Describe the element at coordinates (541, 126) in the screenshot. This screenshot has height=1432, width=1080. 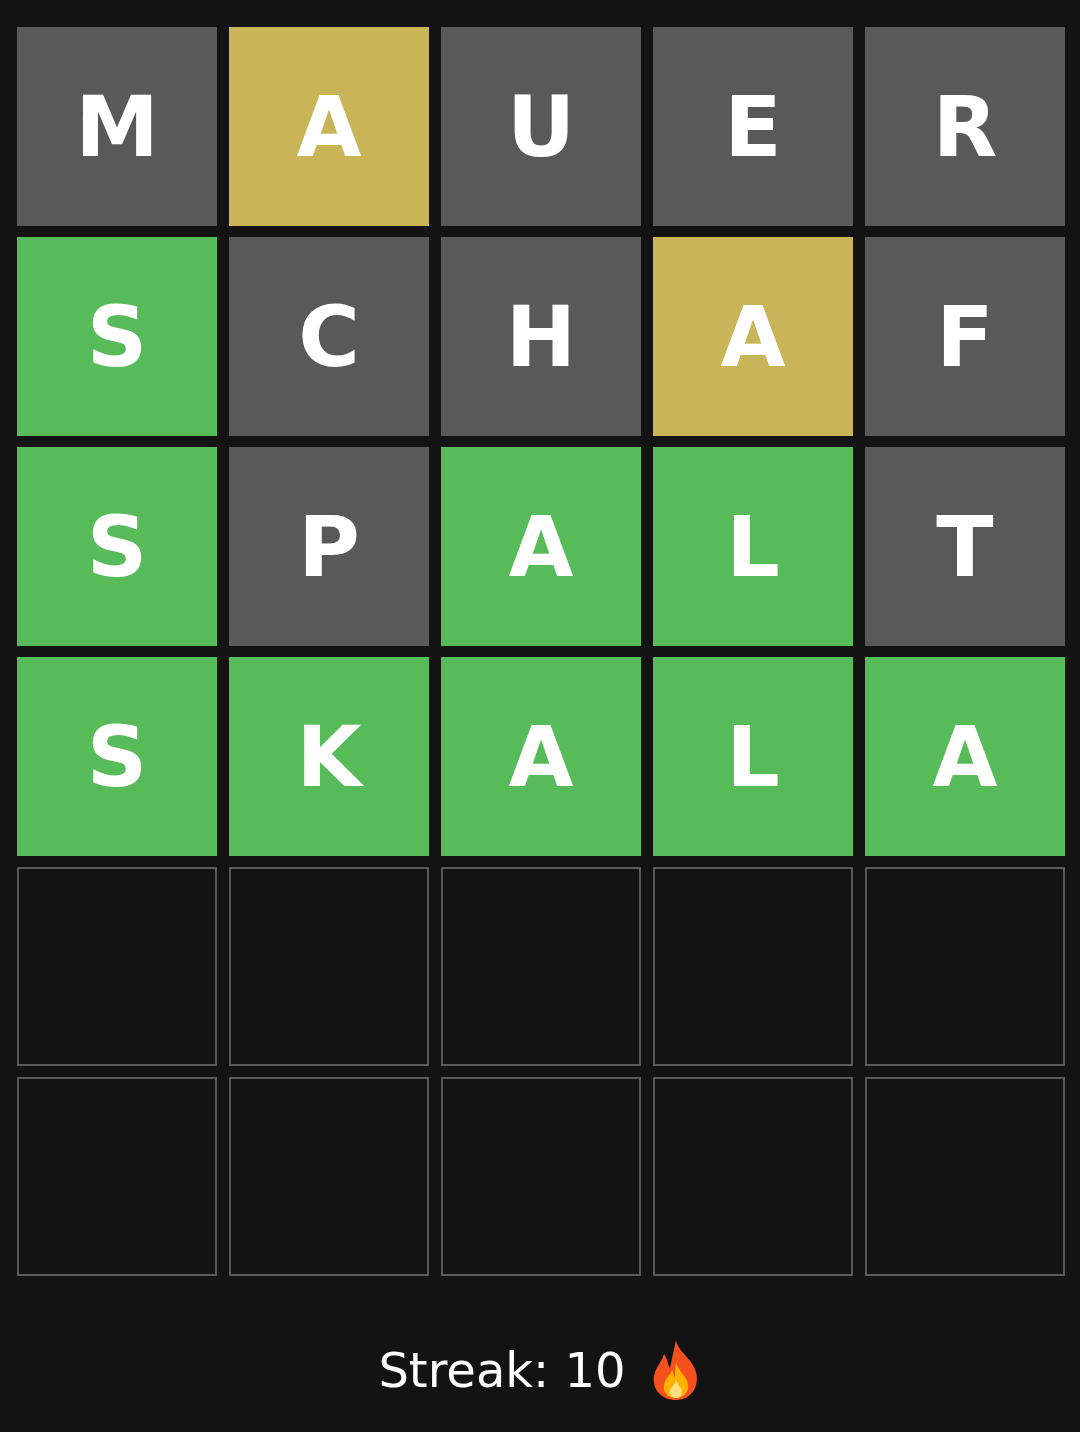
I see `letter-tile: U` at that location.